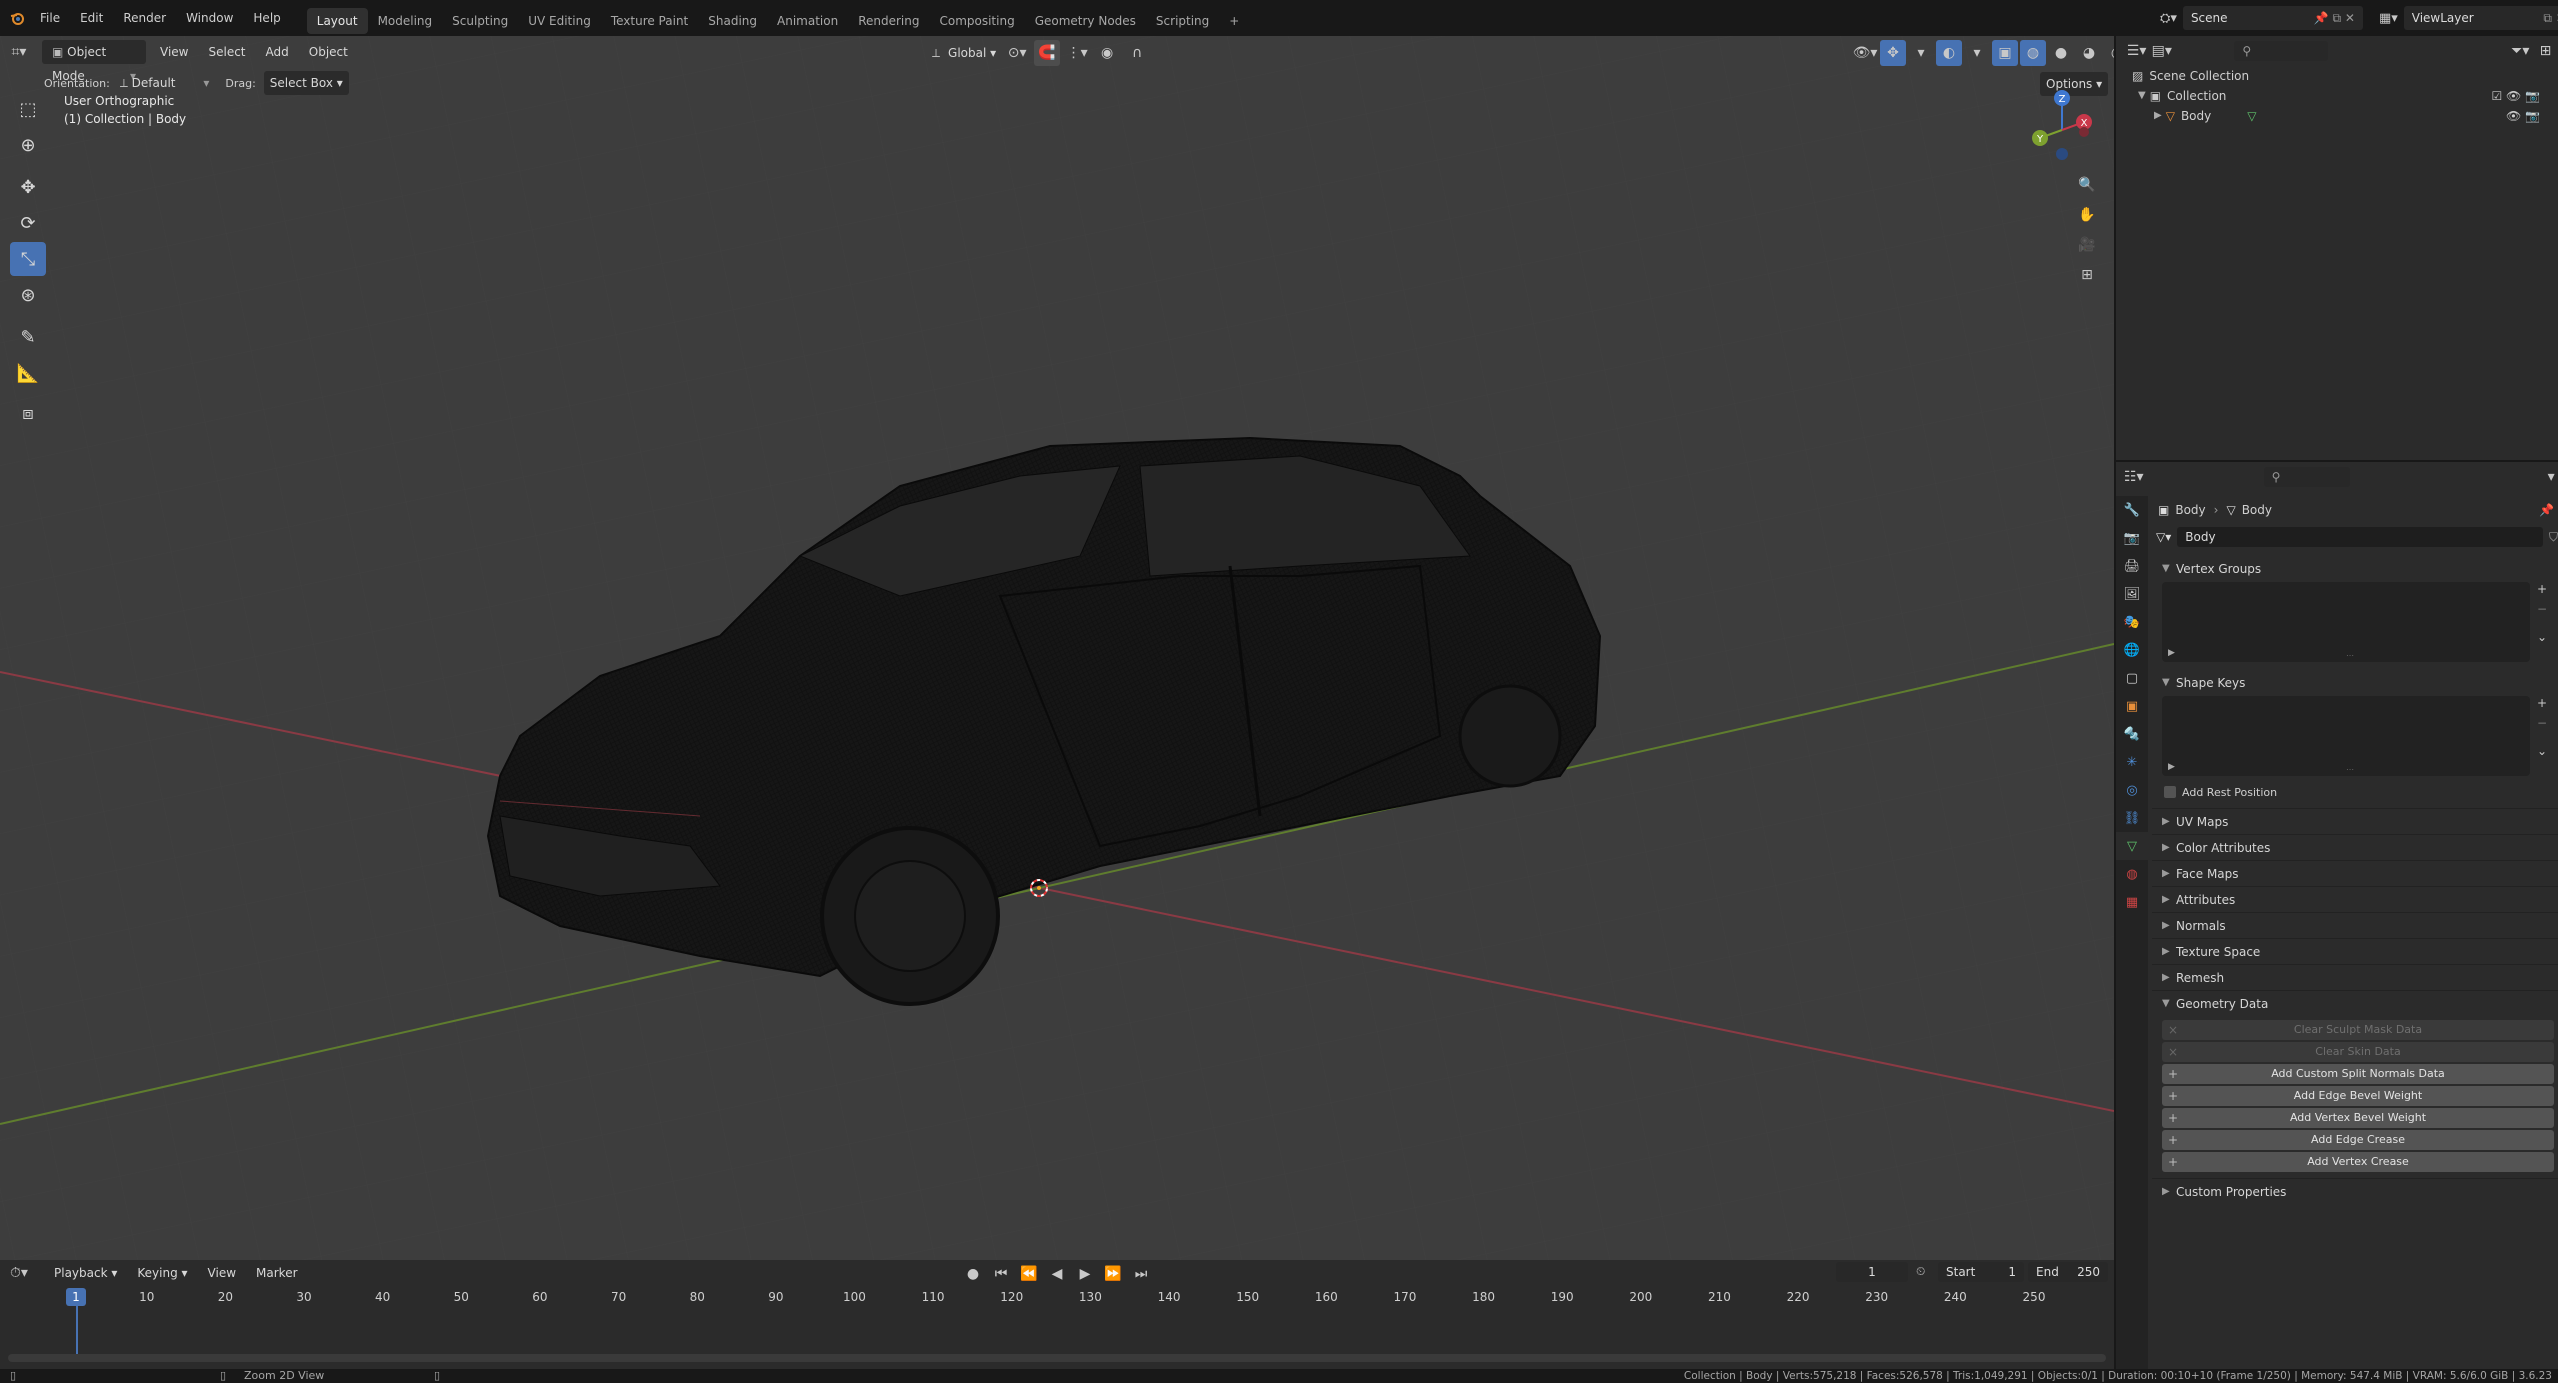 Image resolution: width=2558 pixels, height=1383 pixels. I want to click on overlays-icon: ◐, so click(1949, 53).